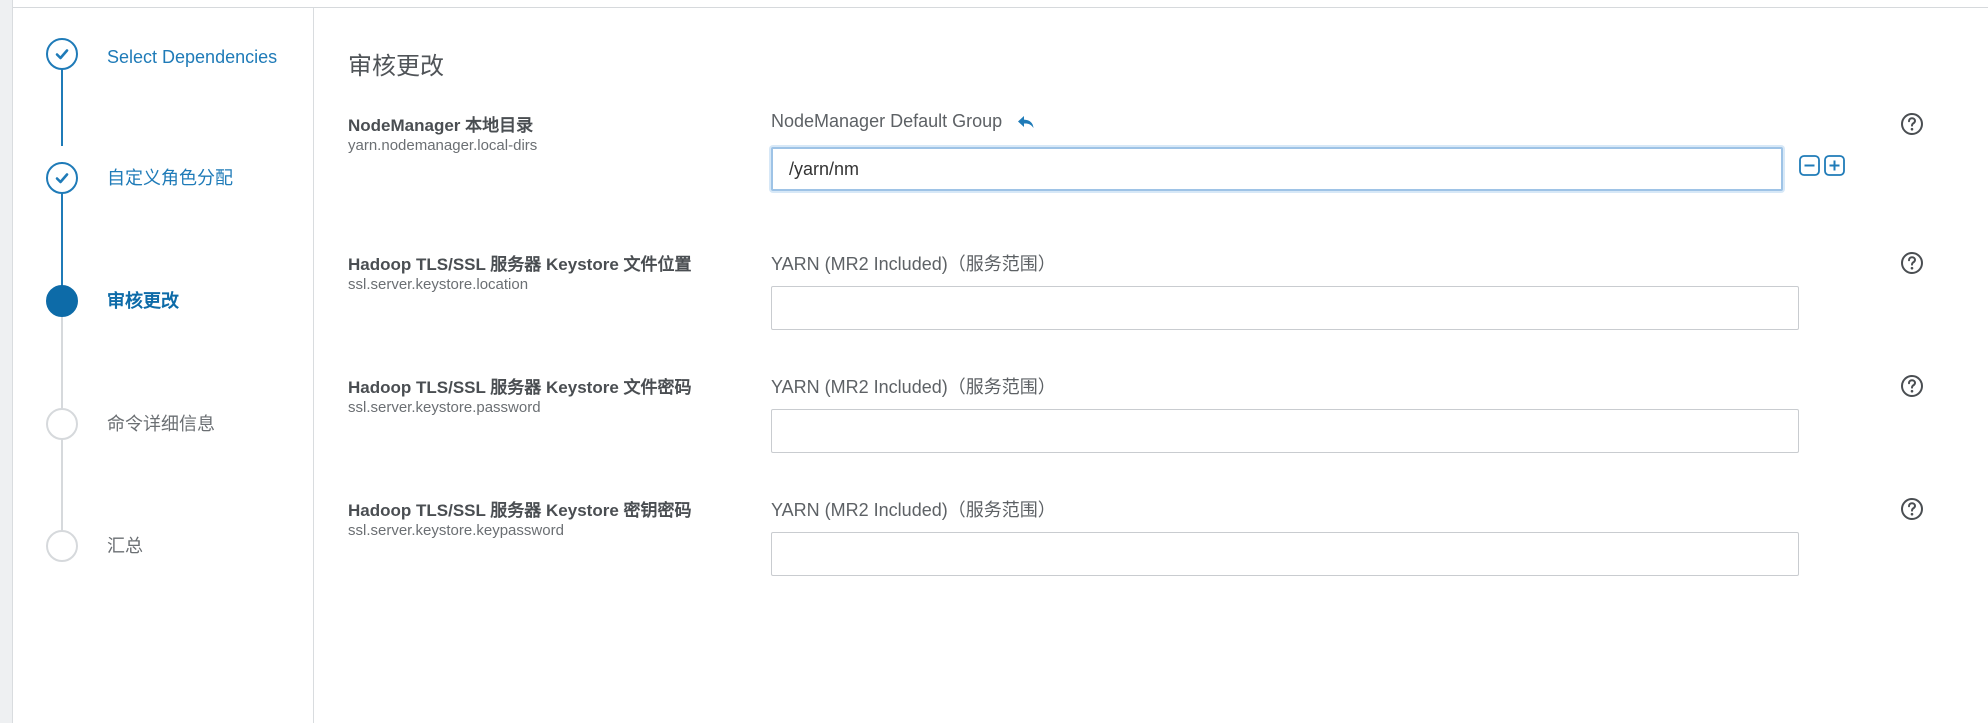 The height and width of the screenshot is (723, 1988). Describe the element at coordinates (62, 546) in the screenshot. I see `step-5-circle` at that location.